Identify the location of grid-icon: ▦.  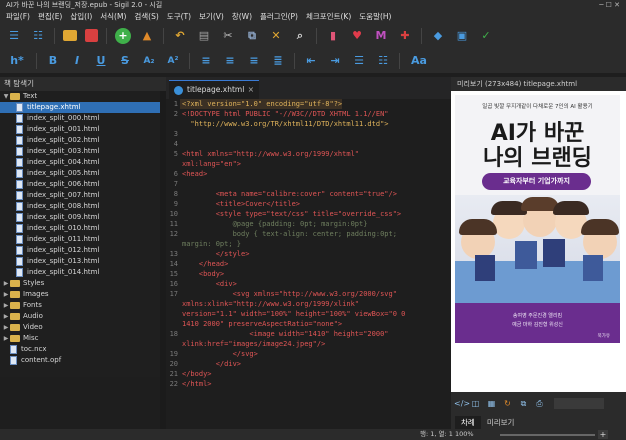
(491, 403).